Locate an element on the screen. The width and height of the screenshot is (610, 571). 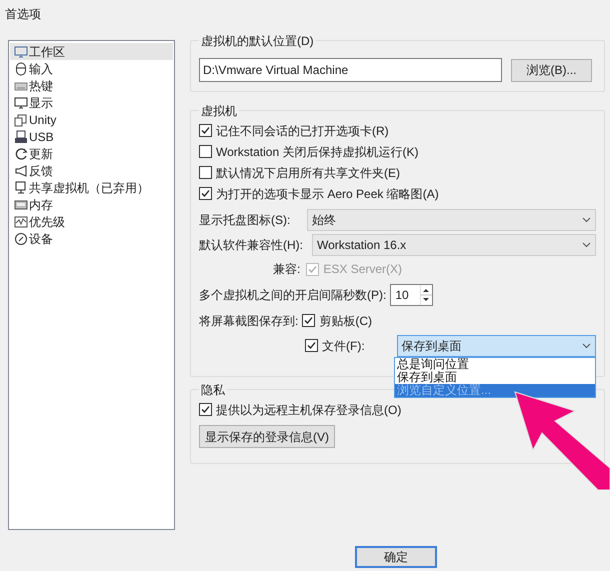
sidebar-item: 共享虚拟机（已弃用） is located at coordinates (91, 187).